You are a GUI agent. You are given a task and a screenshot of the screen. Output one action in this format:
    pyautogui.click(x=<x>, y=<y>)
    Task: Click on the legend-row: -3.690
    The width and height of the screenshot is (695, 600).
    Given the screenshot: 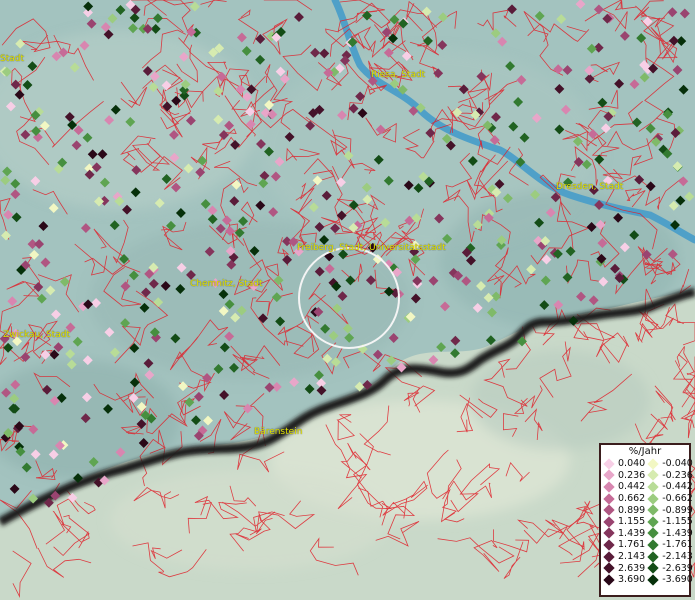 What is the action you would take?
    pyautogui.click(x=669, y=580)
    